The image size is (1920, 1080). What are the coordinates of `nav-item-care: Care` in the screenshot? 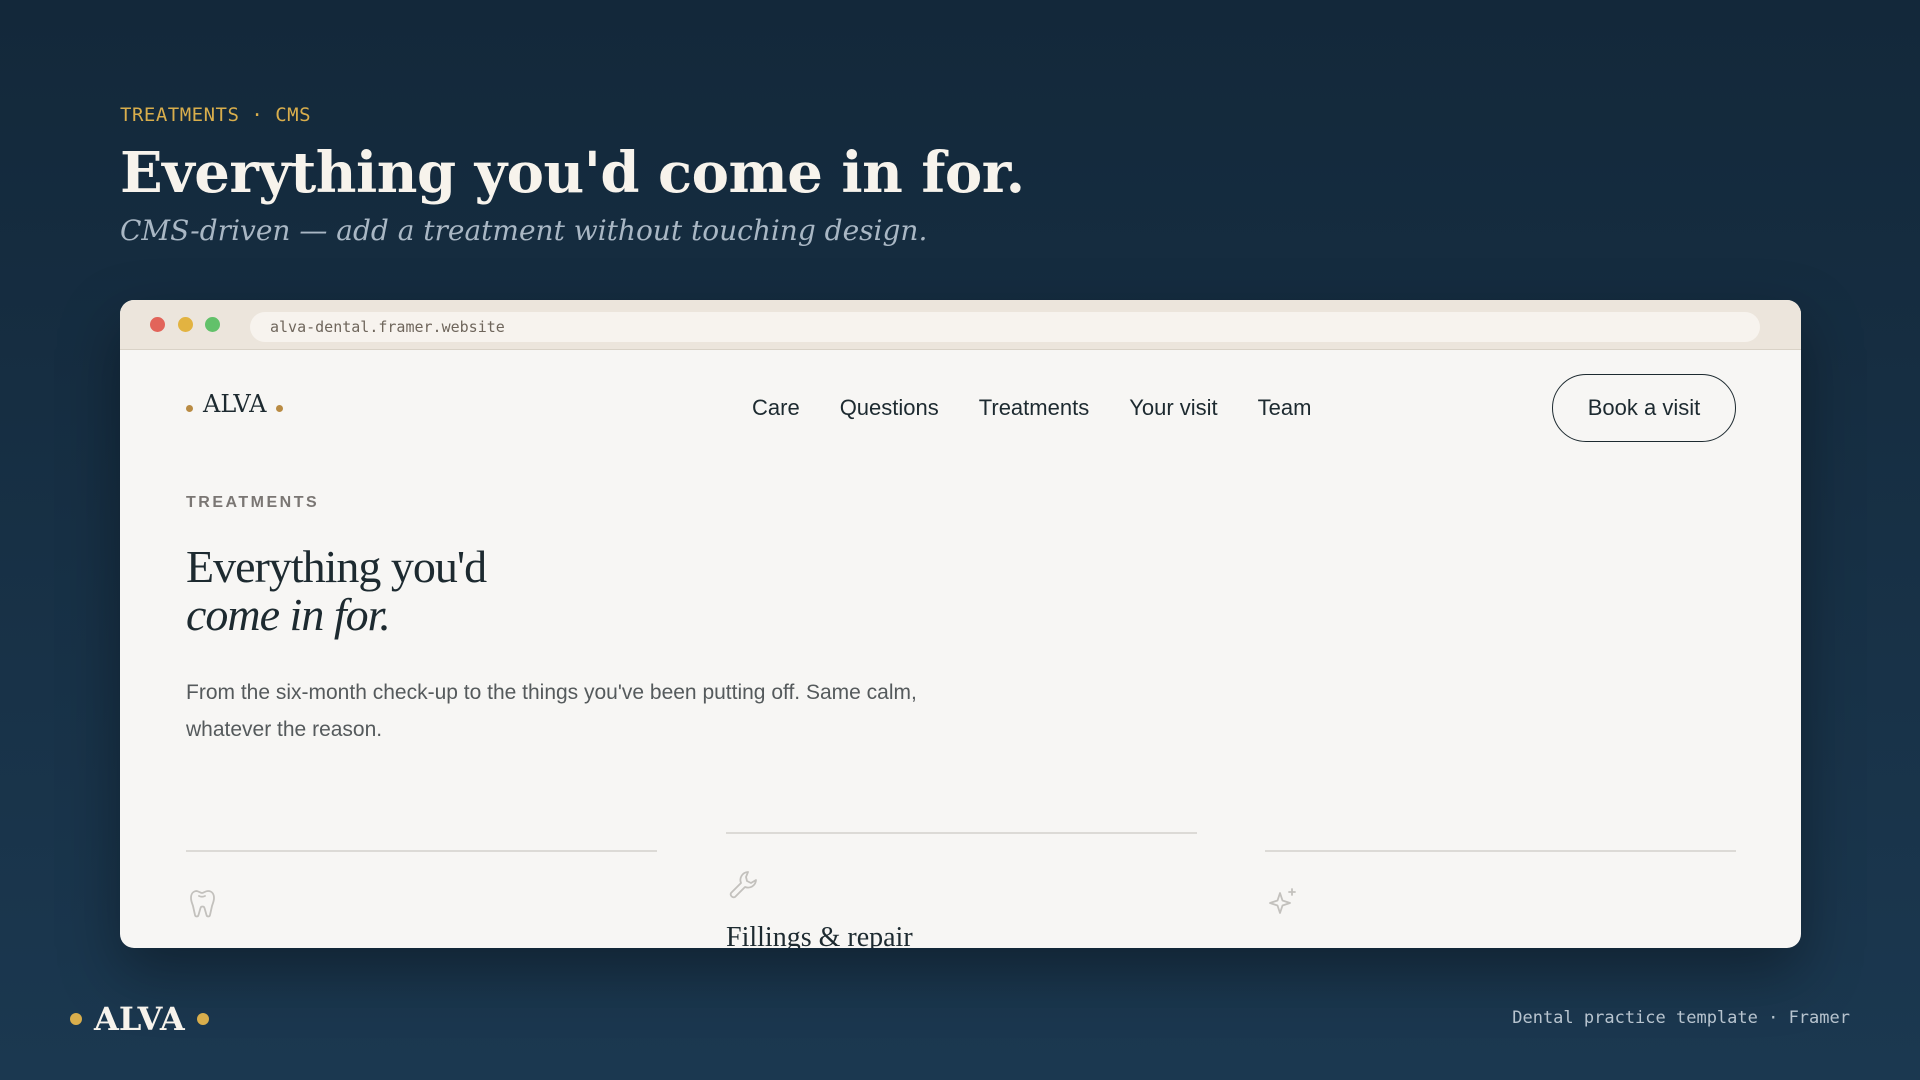 It's located at (776, 408).